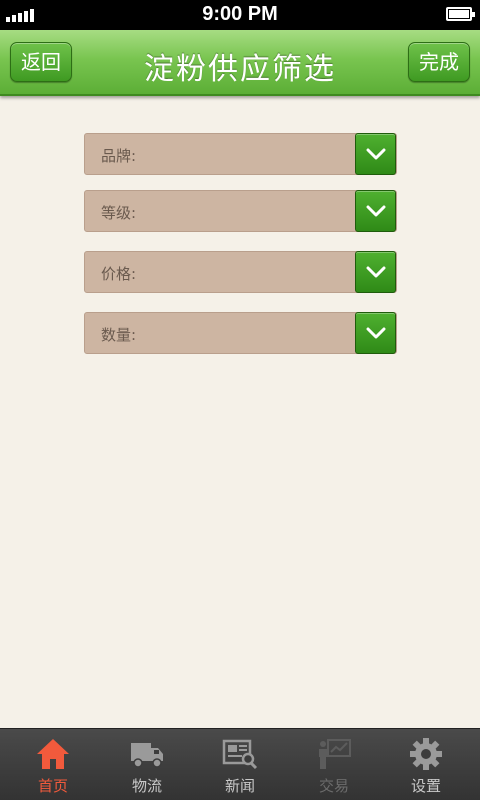 This screenshot has width=480, height=800. I want to click on done-button: 完成, so click(439, 62).